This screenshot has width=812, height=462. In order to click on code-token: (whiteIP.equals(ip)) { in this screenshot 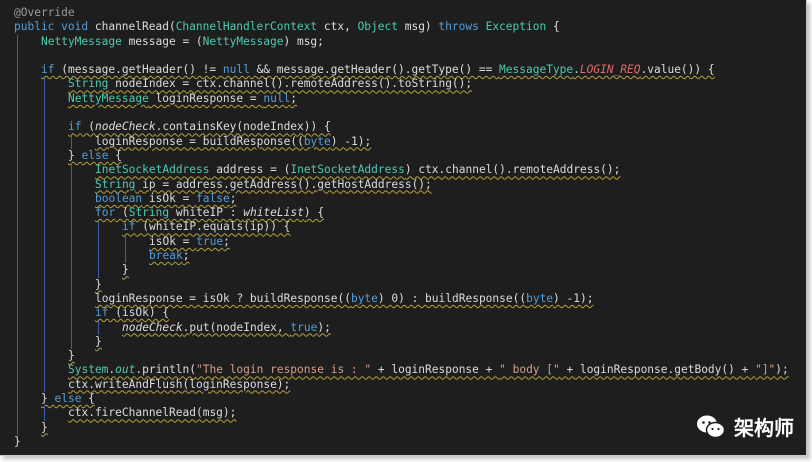, I will do `click(213, 227)`.